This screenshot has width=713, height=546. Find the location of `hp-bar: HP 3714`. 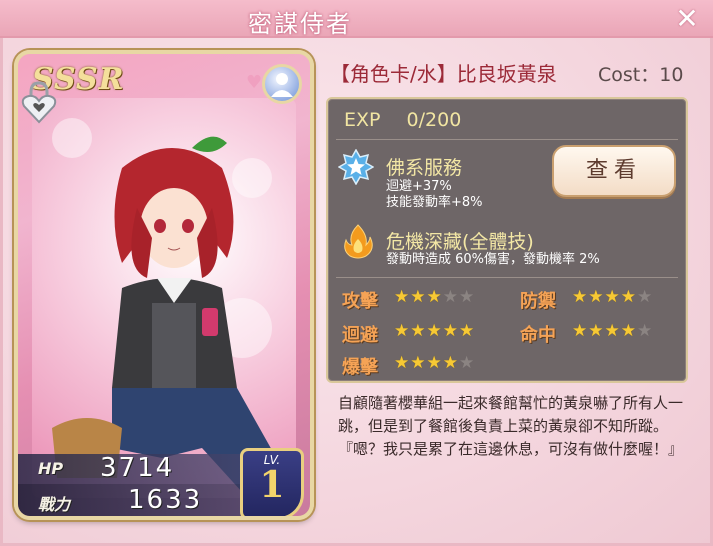

hp-bar: HP 3714 is located at coordinates (133, 468).